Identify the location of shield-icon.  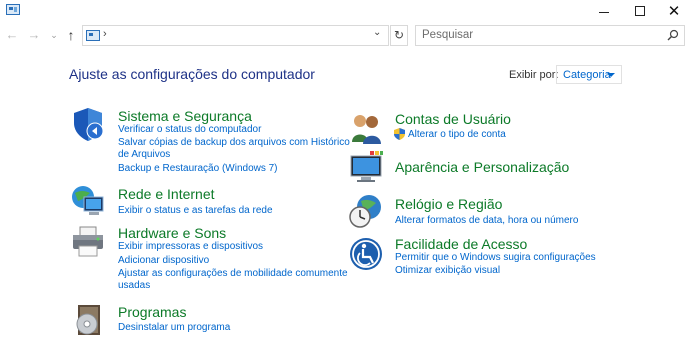
(88, 124).